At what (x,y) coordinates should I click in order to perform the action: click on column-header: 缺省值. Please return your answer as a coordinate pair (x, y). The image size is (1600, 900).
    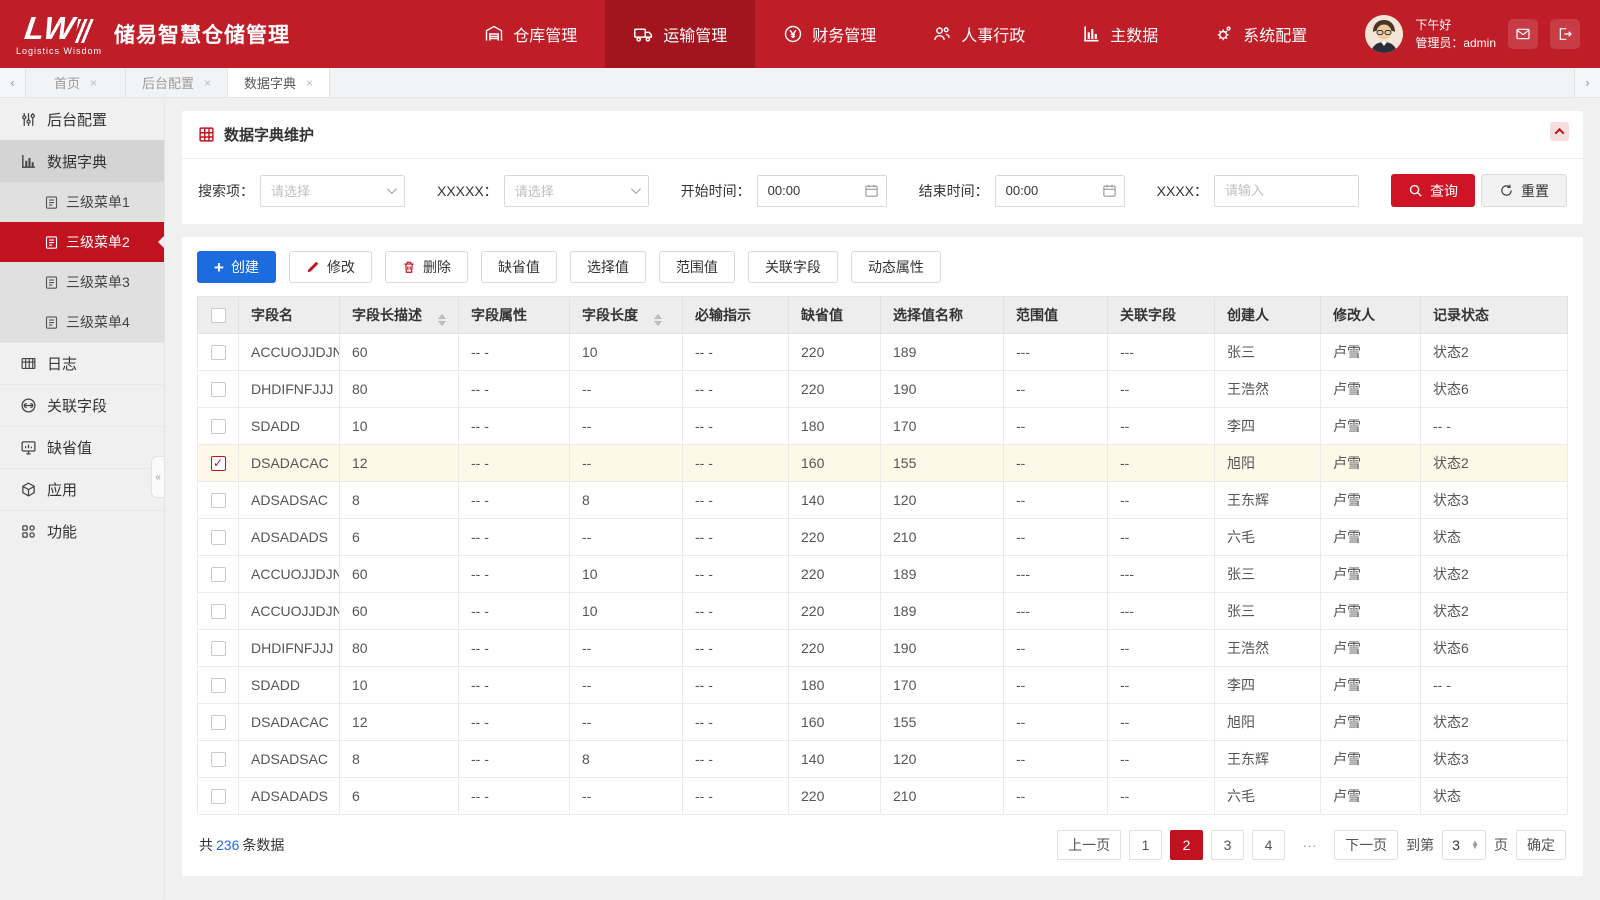
    Looking at the image, I should click on (834, 315).